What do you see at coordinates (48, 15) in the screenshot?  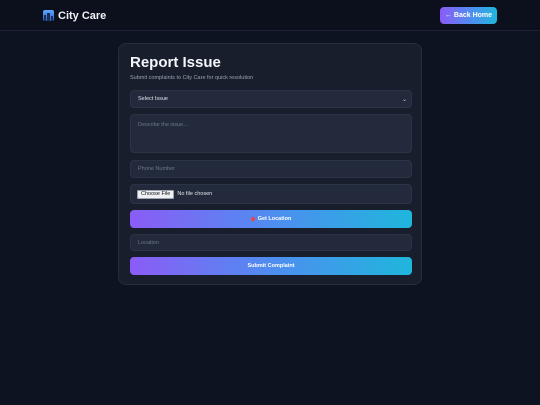 I see `cityscape-icon` at bounding box center [48, 15].